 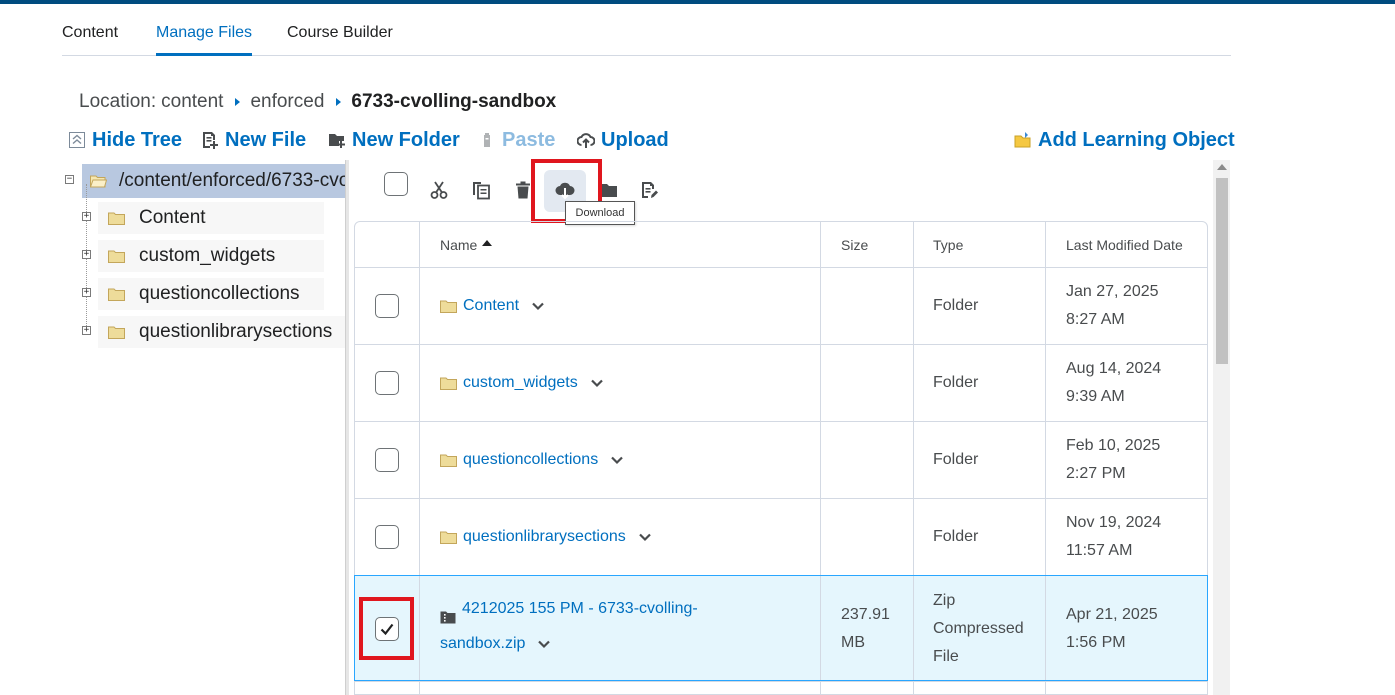 I want to click on tab-manage-files: Manage Files, so click(x=204, y=40).